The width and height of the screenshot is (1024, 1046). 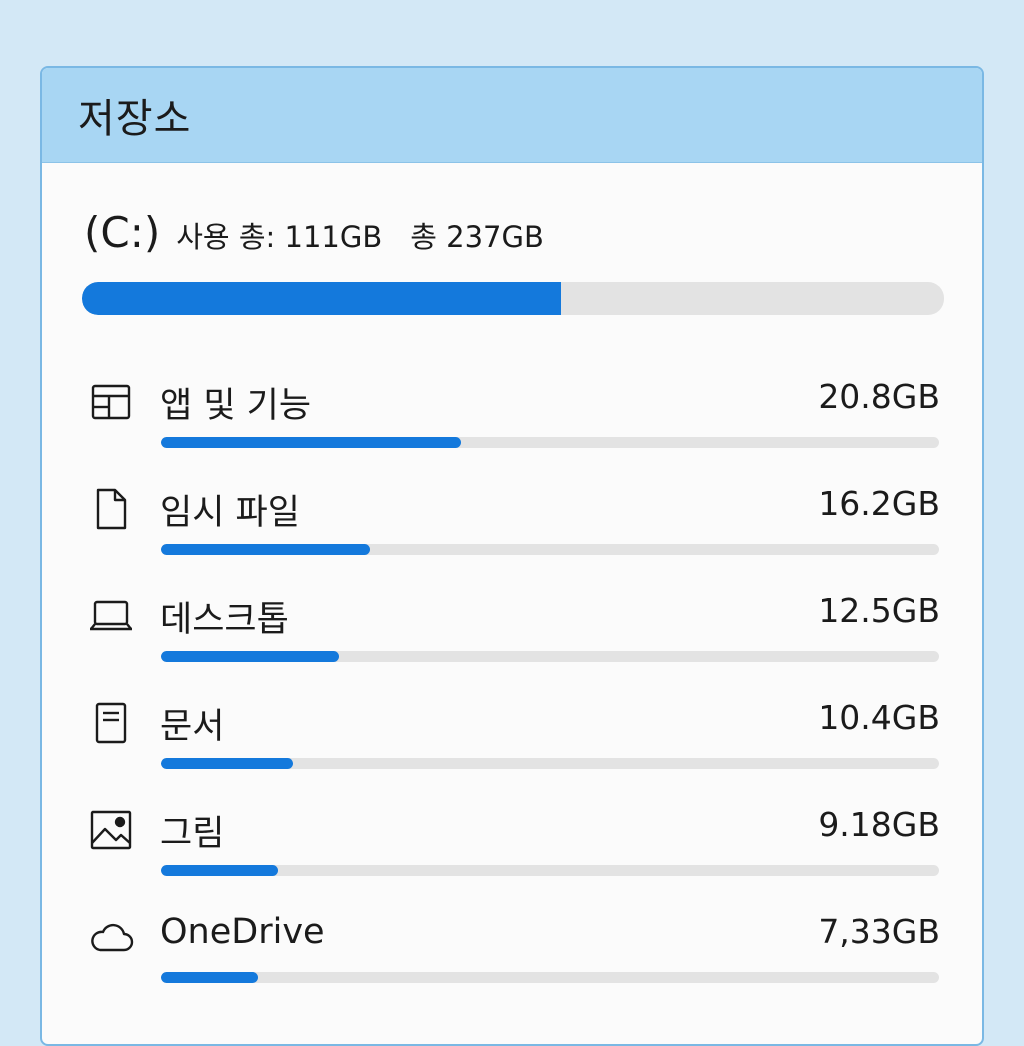 What do you see at coordinates (879, 824) in the screenshot?
I see `category-size: 9.18GB` at bounding box center [879, 824].